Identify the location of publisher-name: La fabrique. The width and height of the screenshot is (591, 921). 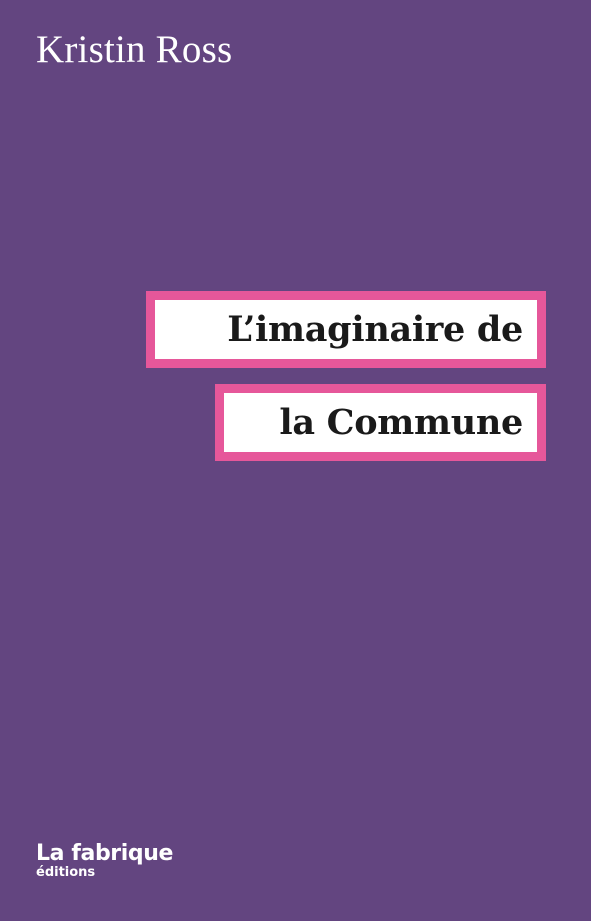
(105, 853).